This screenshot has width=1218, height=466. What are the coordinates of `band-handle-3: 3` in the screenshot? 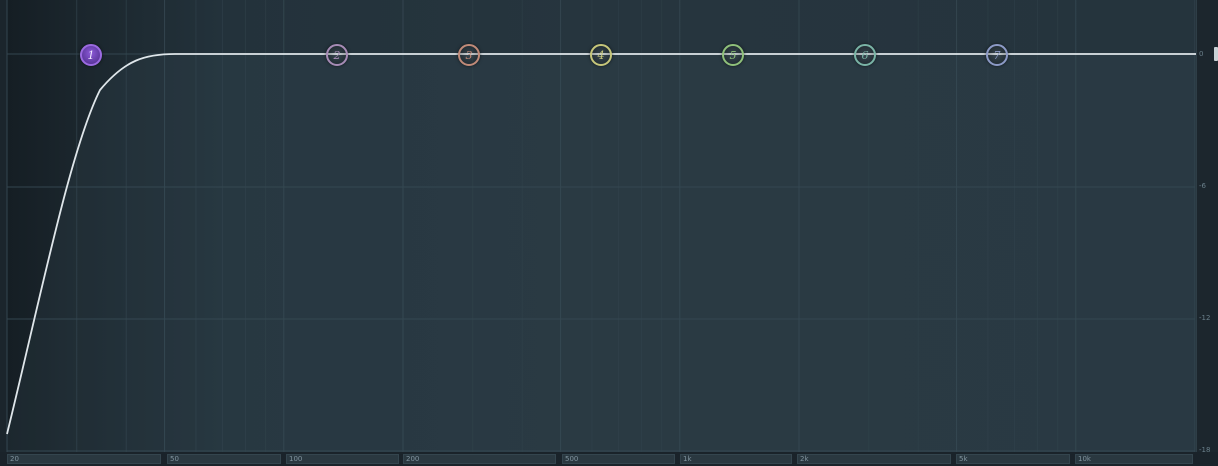 It's located at (469, 55).